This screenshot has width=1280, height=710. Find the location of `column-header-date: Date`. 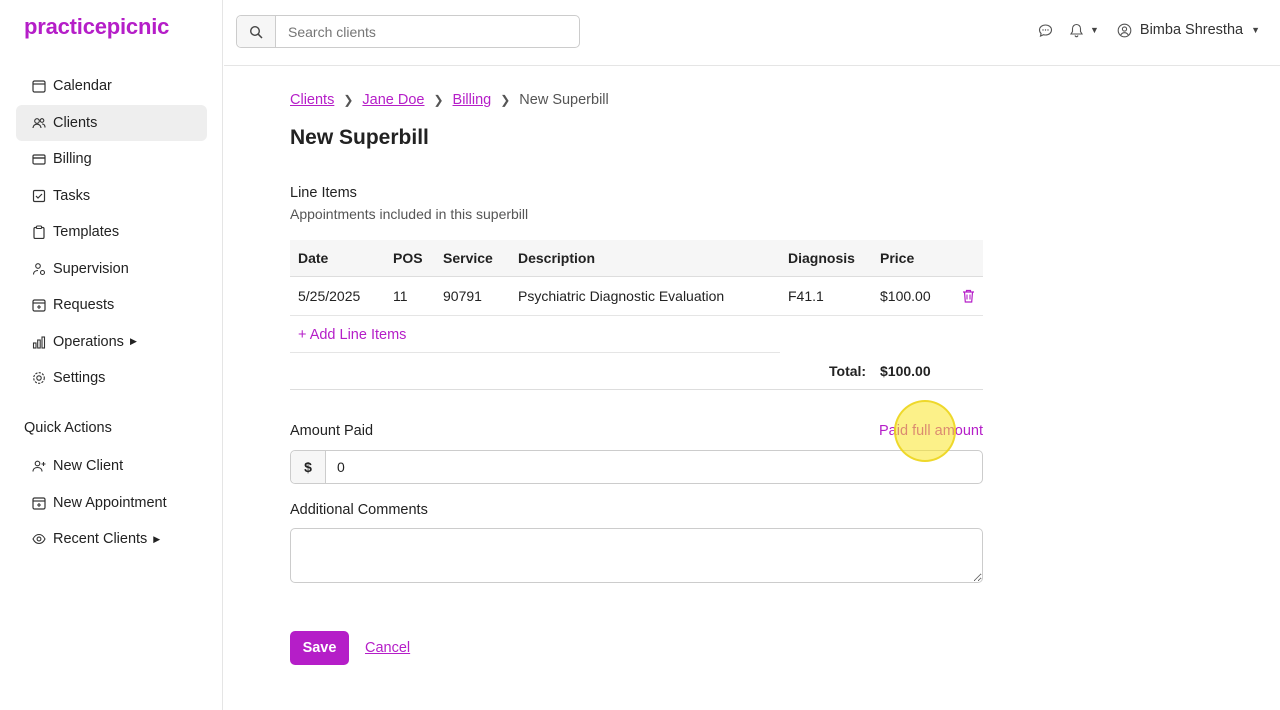

column-header-date: Date is located at coordinates (313, 258).